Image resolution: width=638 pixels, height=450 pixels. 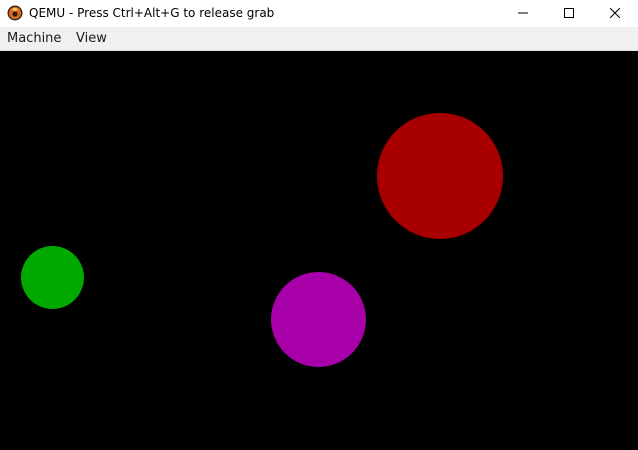 I want to click on minimize-button, so click(x=523, y=13).